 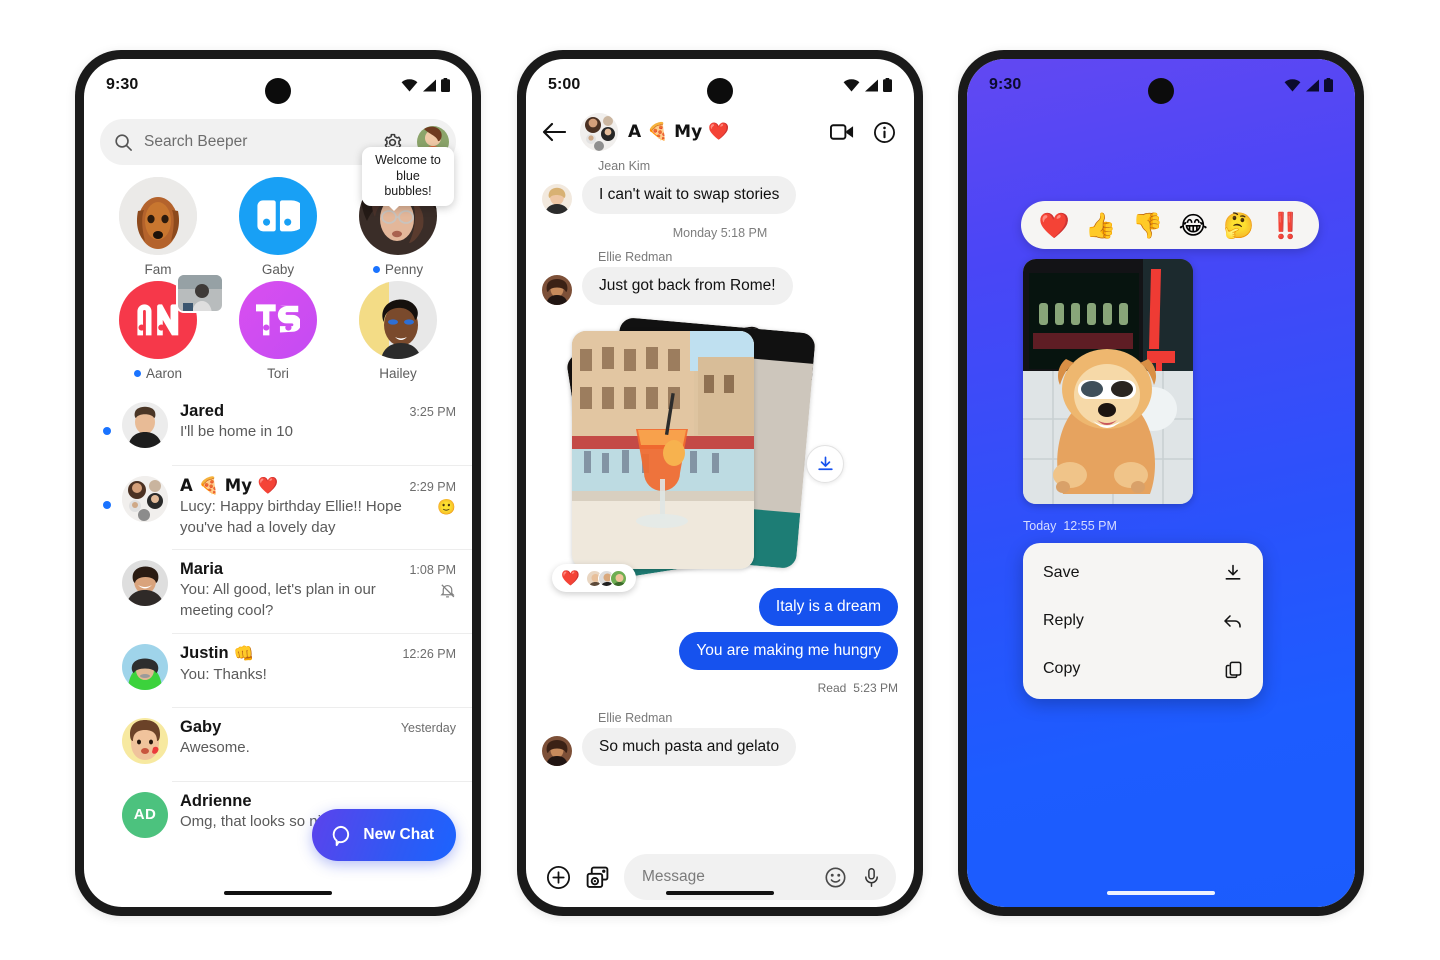 What do you see at coordinates (1193, 225) in the screenshot?
I see `reaction-laughing-icon: 😂` at bounding box center [1193, 225].